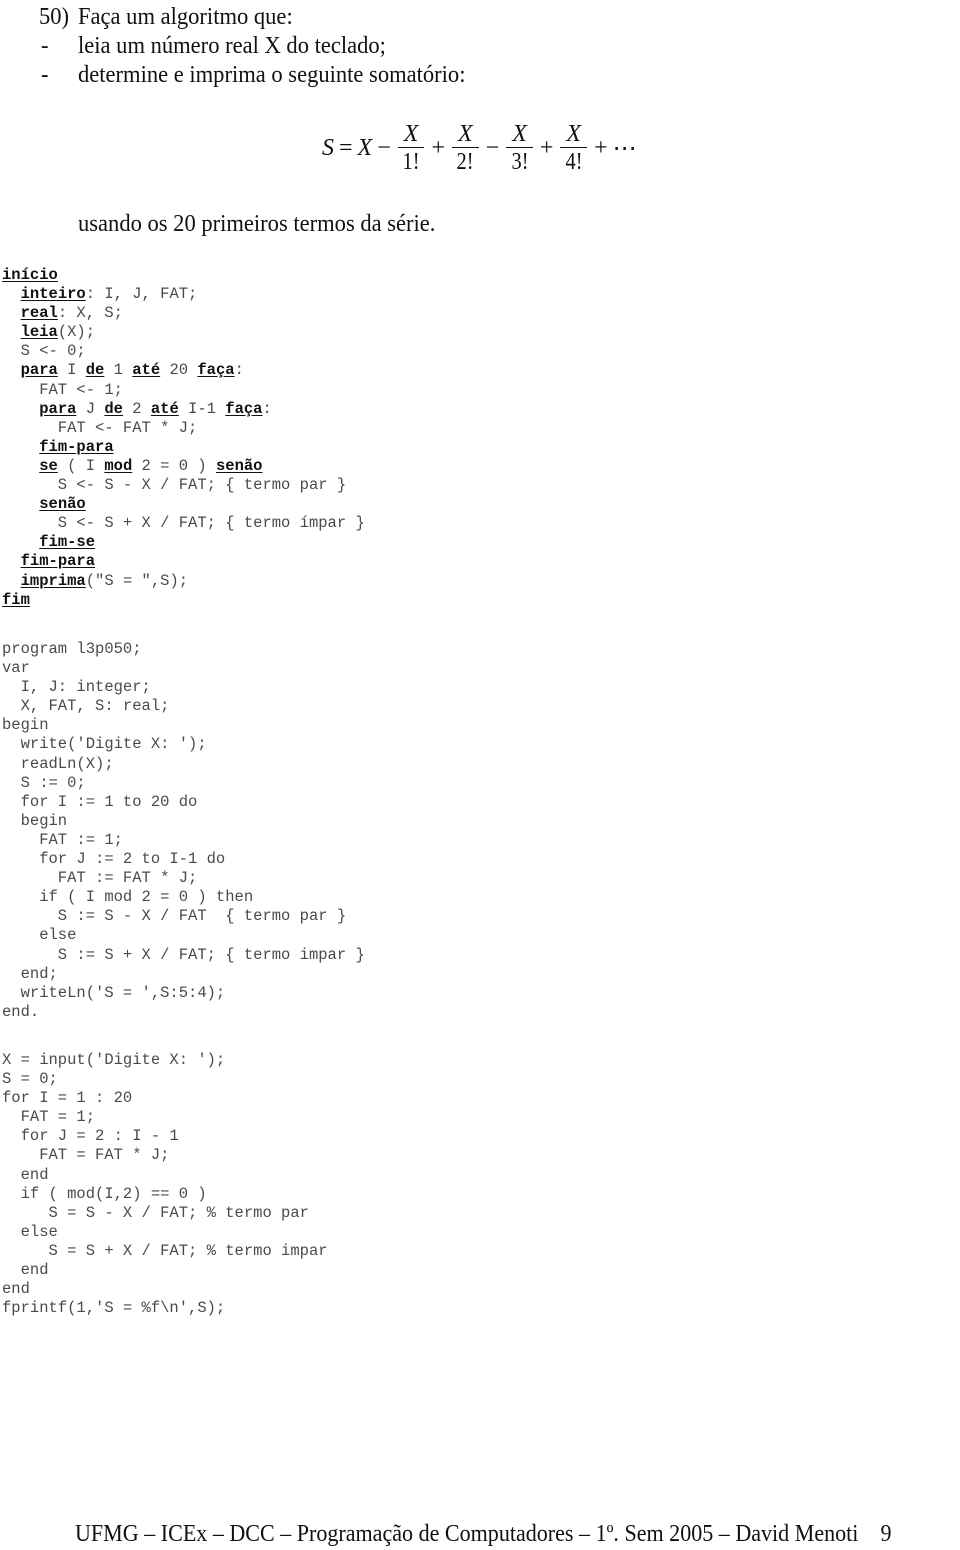  Describe the element at coordinates (141, 294) in the screenshot. I see `code-text: : I, J, FAT;` at that location.